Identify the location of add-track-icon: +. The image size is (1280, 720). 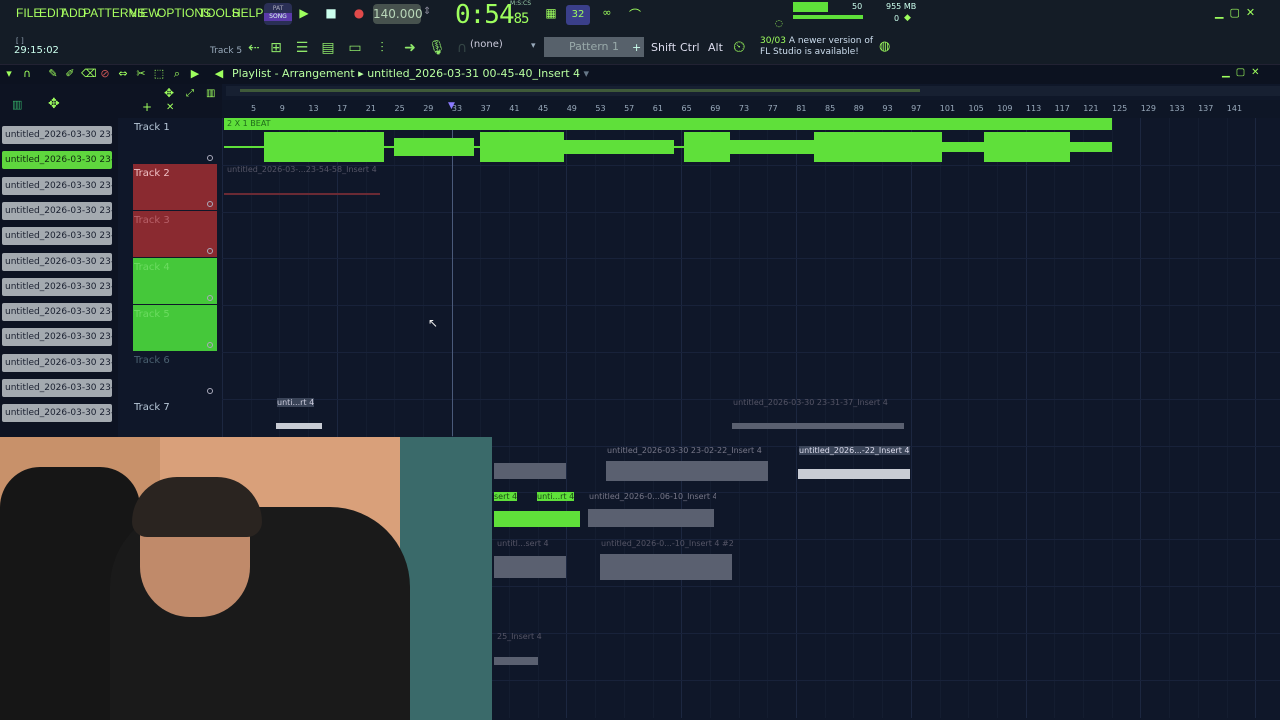
(147, 107).